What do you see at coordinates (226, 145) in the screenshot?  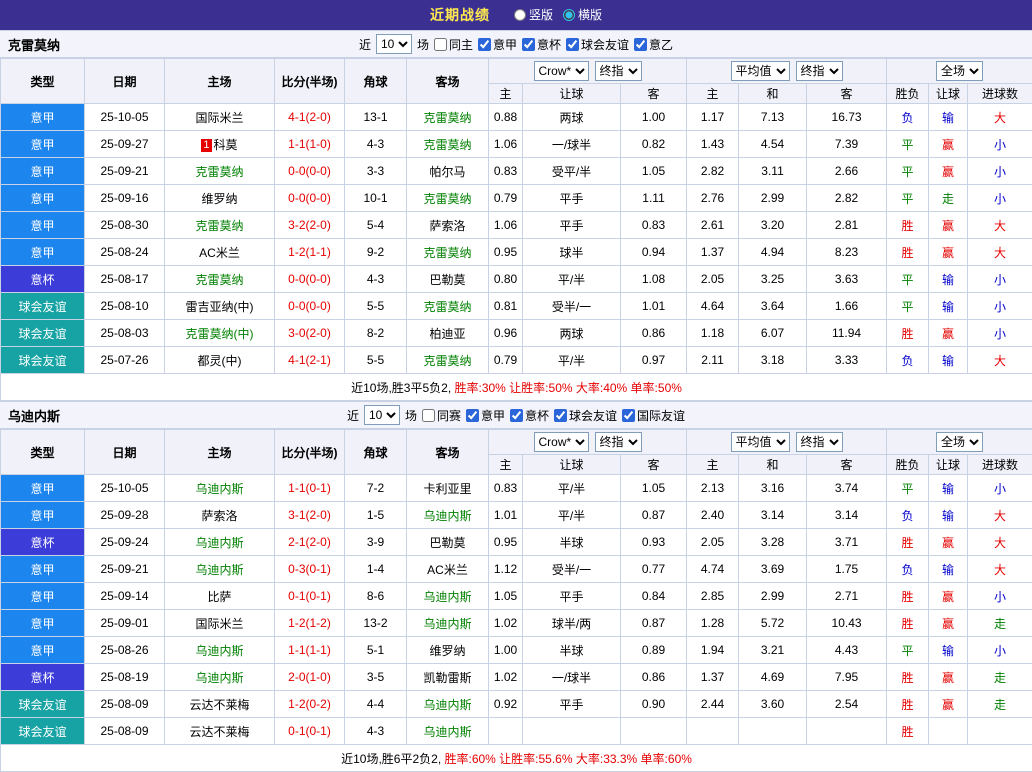 I see `home-team-name: 科莫` at bounding box center [226, 145].